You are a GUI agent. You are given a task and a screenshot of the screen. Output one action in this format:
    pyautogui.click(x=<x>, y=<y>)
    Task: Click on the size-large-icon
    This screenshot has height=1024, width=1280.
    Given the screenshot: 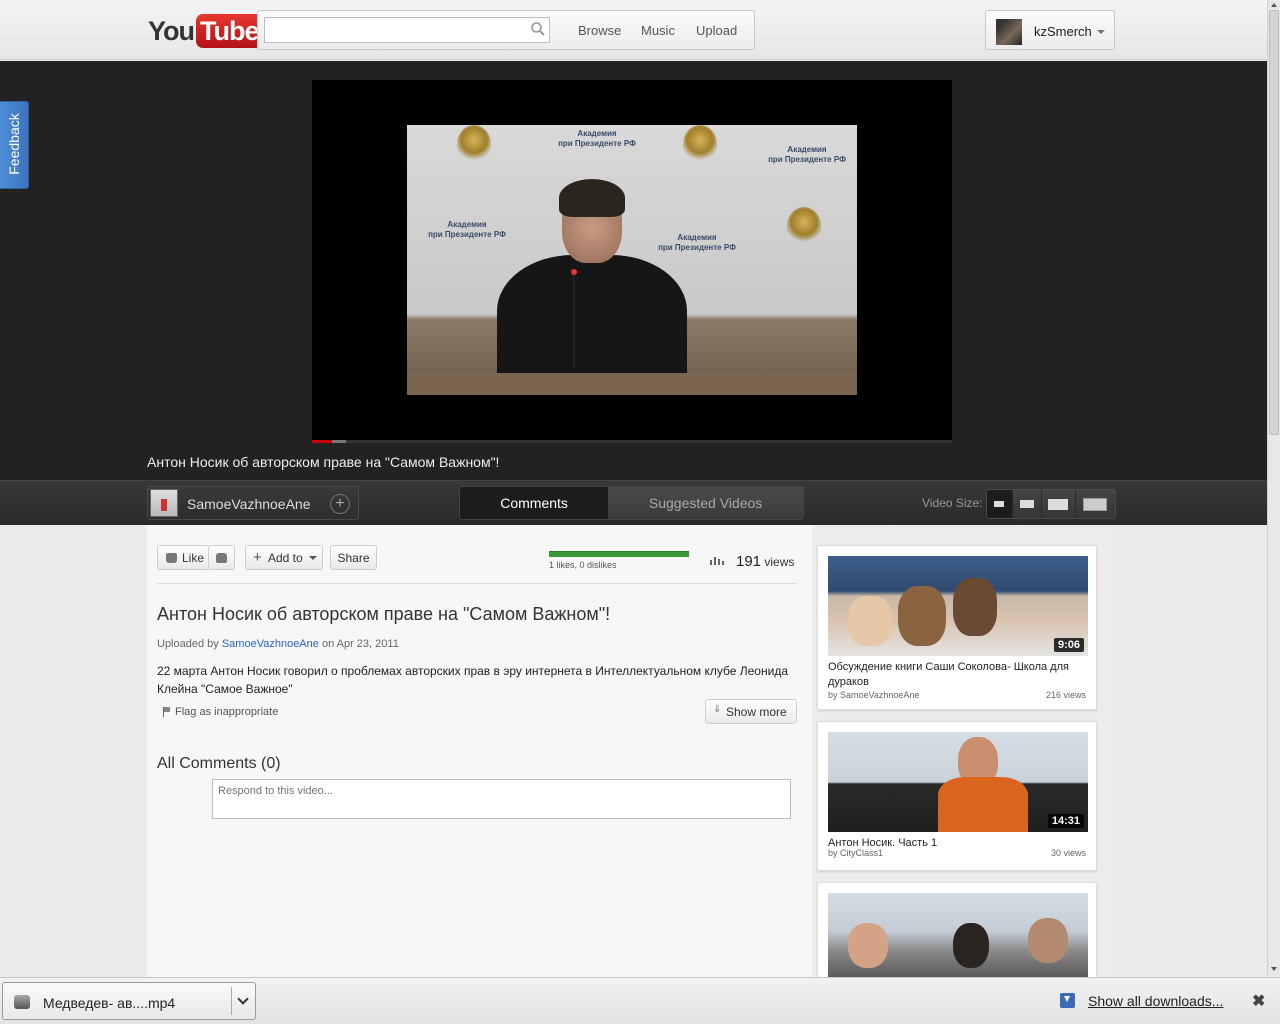 What is the action you would take?
    pyautogui.click(x=1058, y=504)
    